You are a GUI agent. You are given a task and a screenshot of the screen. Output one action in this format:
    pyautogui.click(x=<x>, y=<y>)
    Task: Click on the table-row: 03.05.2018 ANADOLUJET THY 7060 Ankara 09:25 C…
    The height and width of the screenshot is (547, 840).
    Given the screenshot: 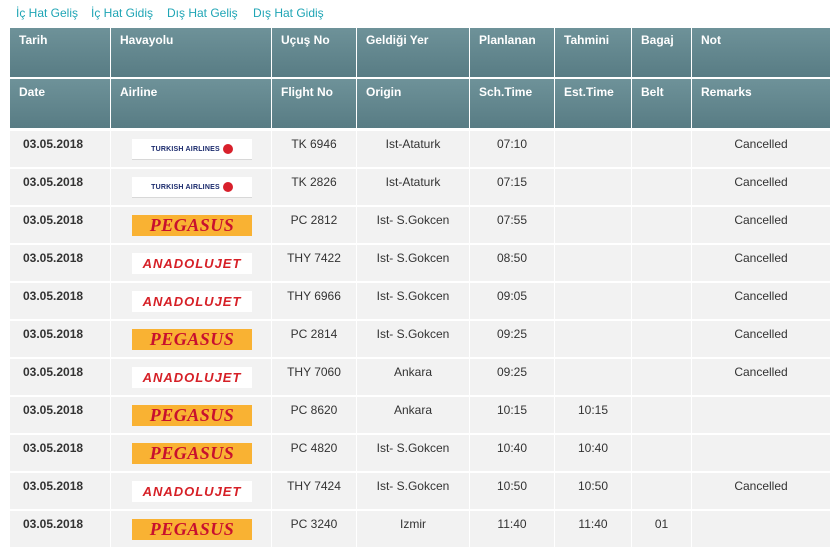 What is the action you would take?
    pyautogui.click(x=420, y=377)
    